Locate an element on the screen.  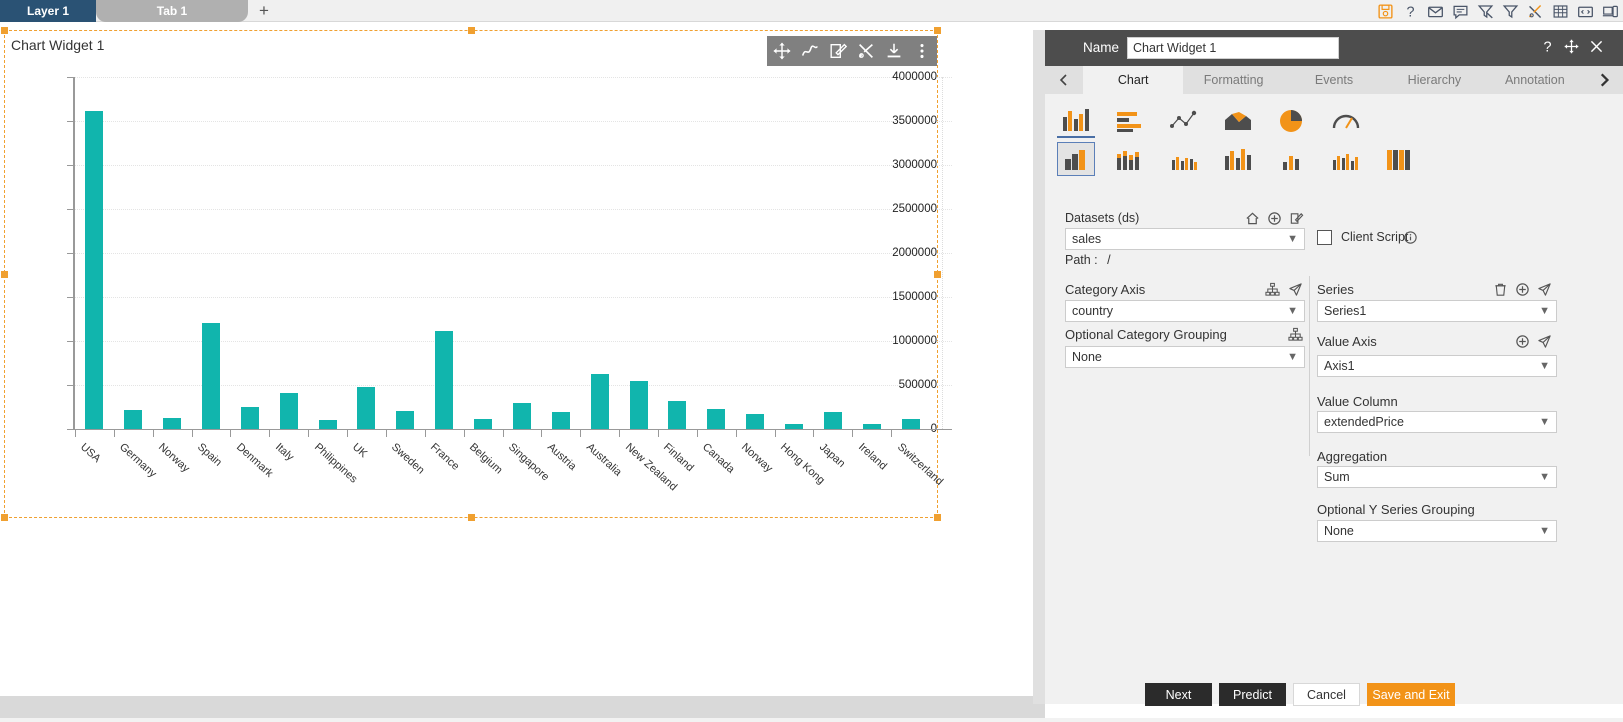
resize-handle-e is located at coordinates (937, 274).